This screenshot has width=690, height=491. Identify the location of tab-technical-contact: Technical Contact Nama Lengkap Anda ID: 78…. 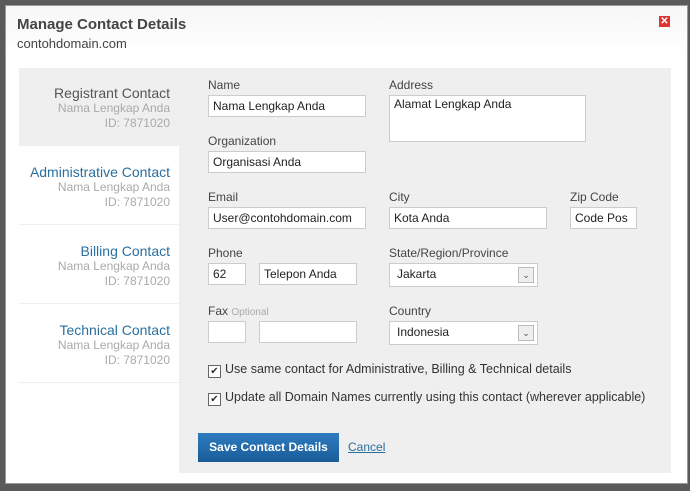
(99, 344).